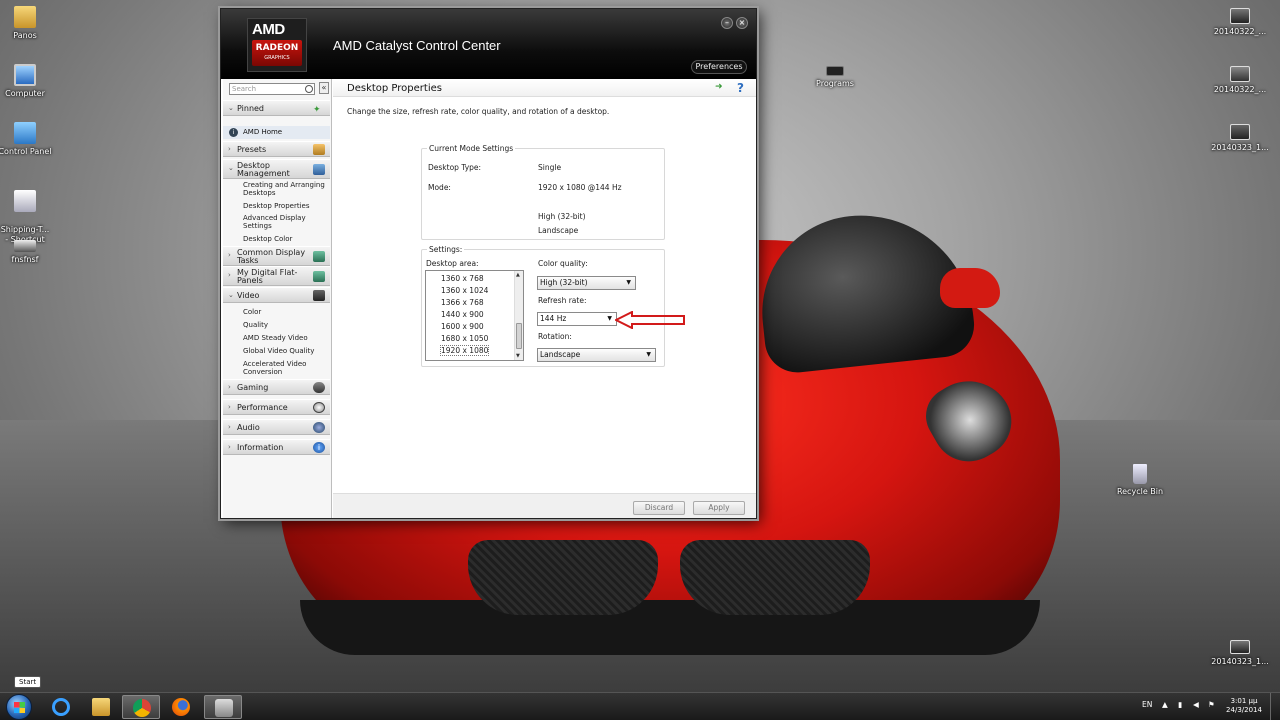 The width and height of the screenshot is (1280, 720). I want to click on gauge-icon, so click(319, 407).